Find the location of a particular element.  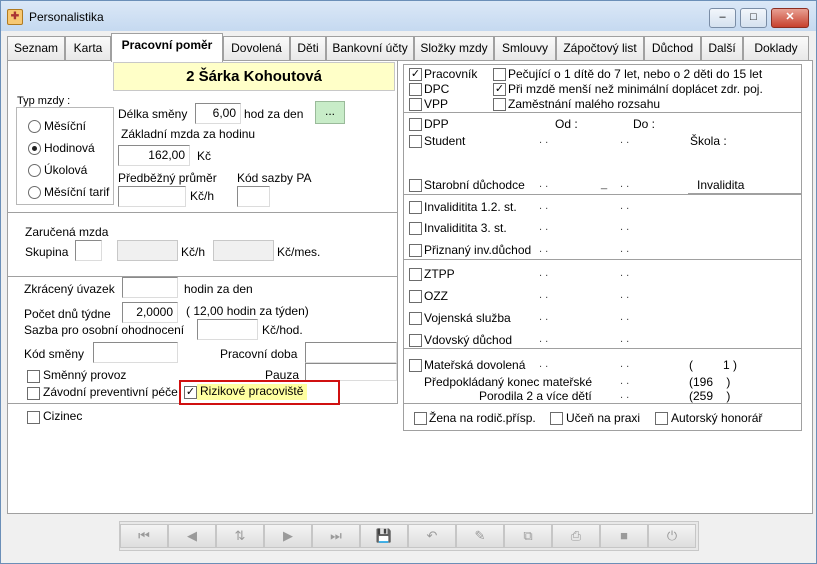

vojenska-checkbox is located at coordinates (415, 318).